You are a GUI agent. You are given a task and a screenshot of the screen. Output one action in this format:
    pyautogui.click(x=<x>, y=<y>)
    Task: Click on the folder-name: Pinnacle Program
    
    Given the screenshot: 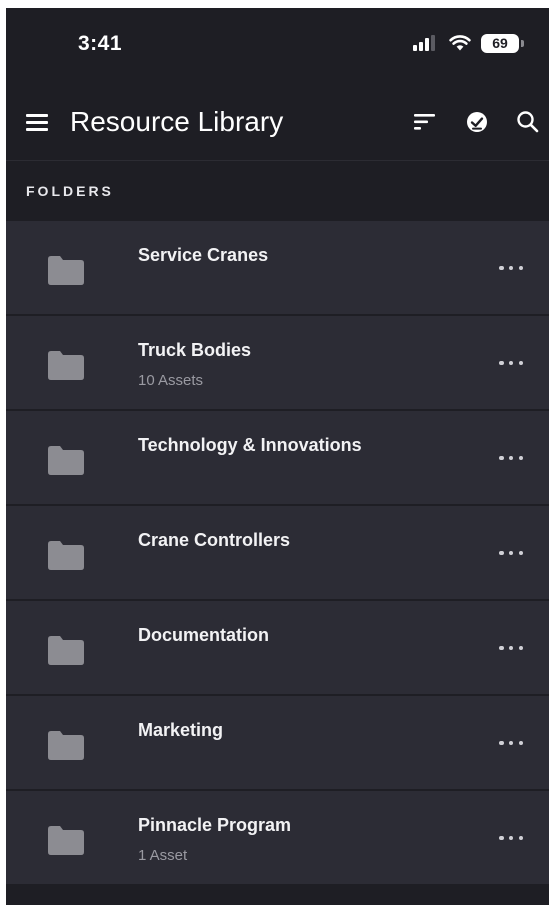 What is the action you would take?
    pyautogui.click(x=215, y=825)
    